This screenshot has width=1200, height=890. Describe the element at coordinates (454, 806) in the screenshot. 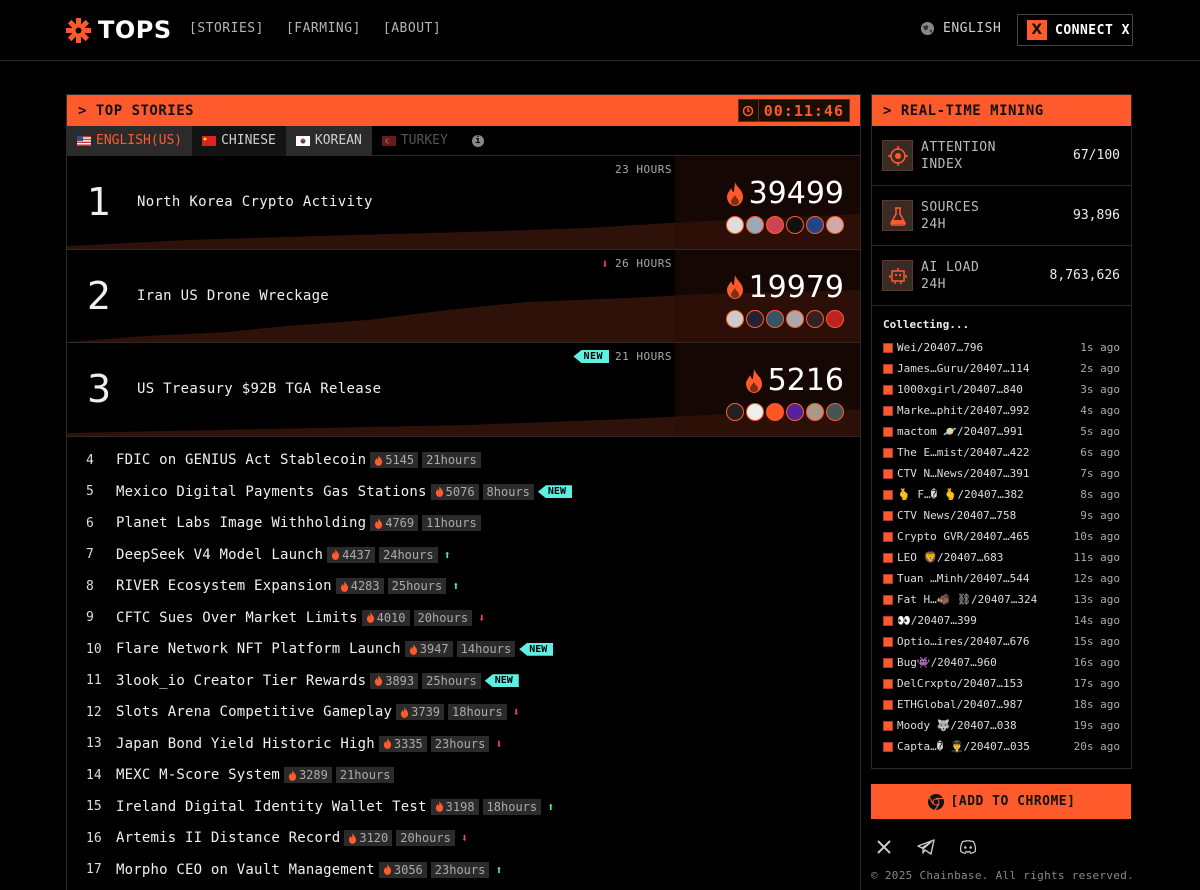

I see `score-pill: 3198` at that location.